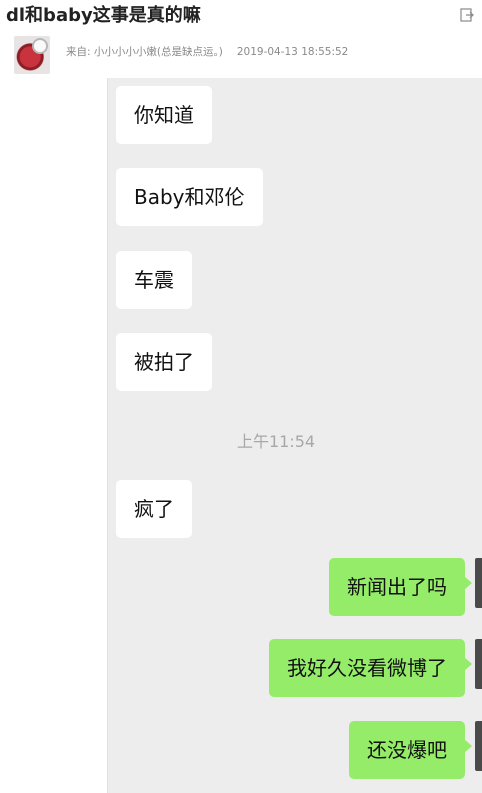 The height and width of the screenshot is (793, 482). I want to click on chat-message-incoming: 你知道, so click(164, 115).